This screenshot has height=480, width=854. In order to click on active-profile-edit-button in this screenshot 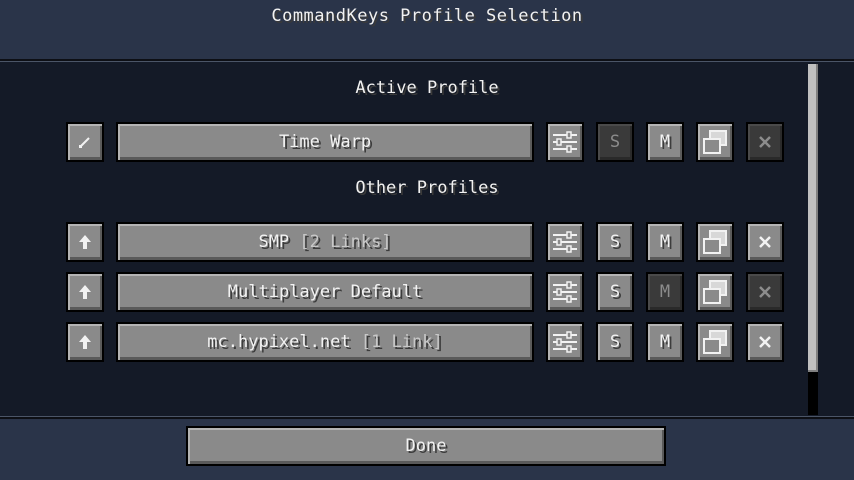, I will do `click(565, 142)`.